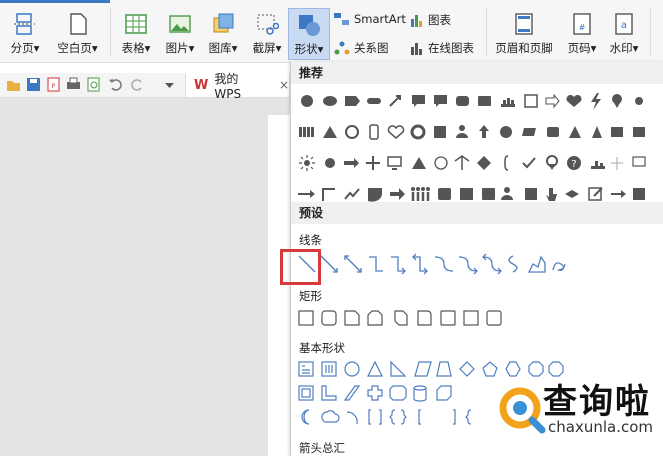 Image resolution: width=663 pixels, height=456 pixels. Describe the element at coordinates (401, 318) in the screenshot. I see `diagonal-snip-rect-icon` at that location.